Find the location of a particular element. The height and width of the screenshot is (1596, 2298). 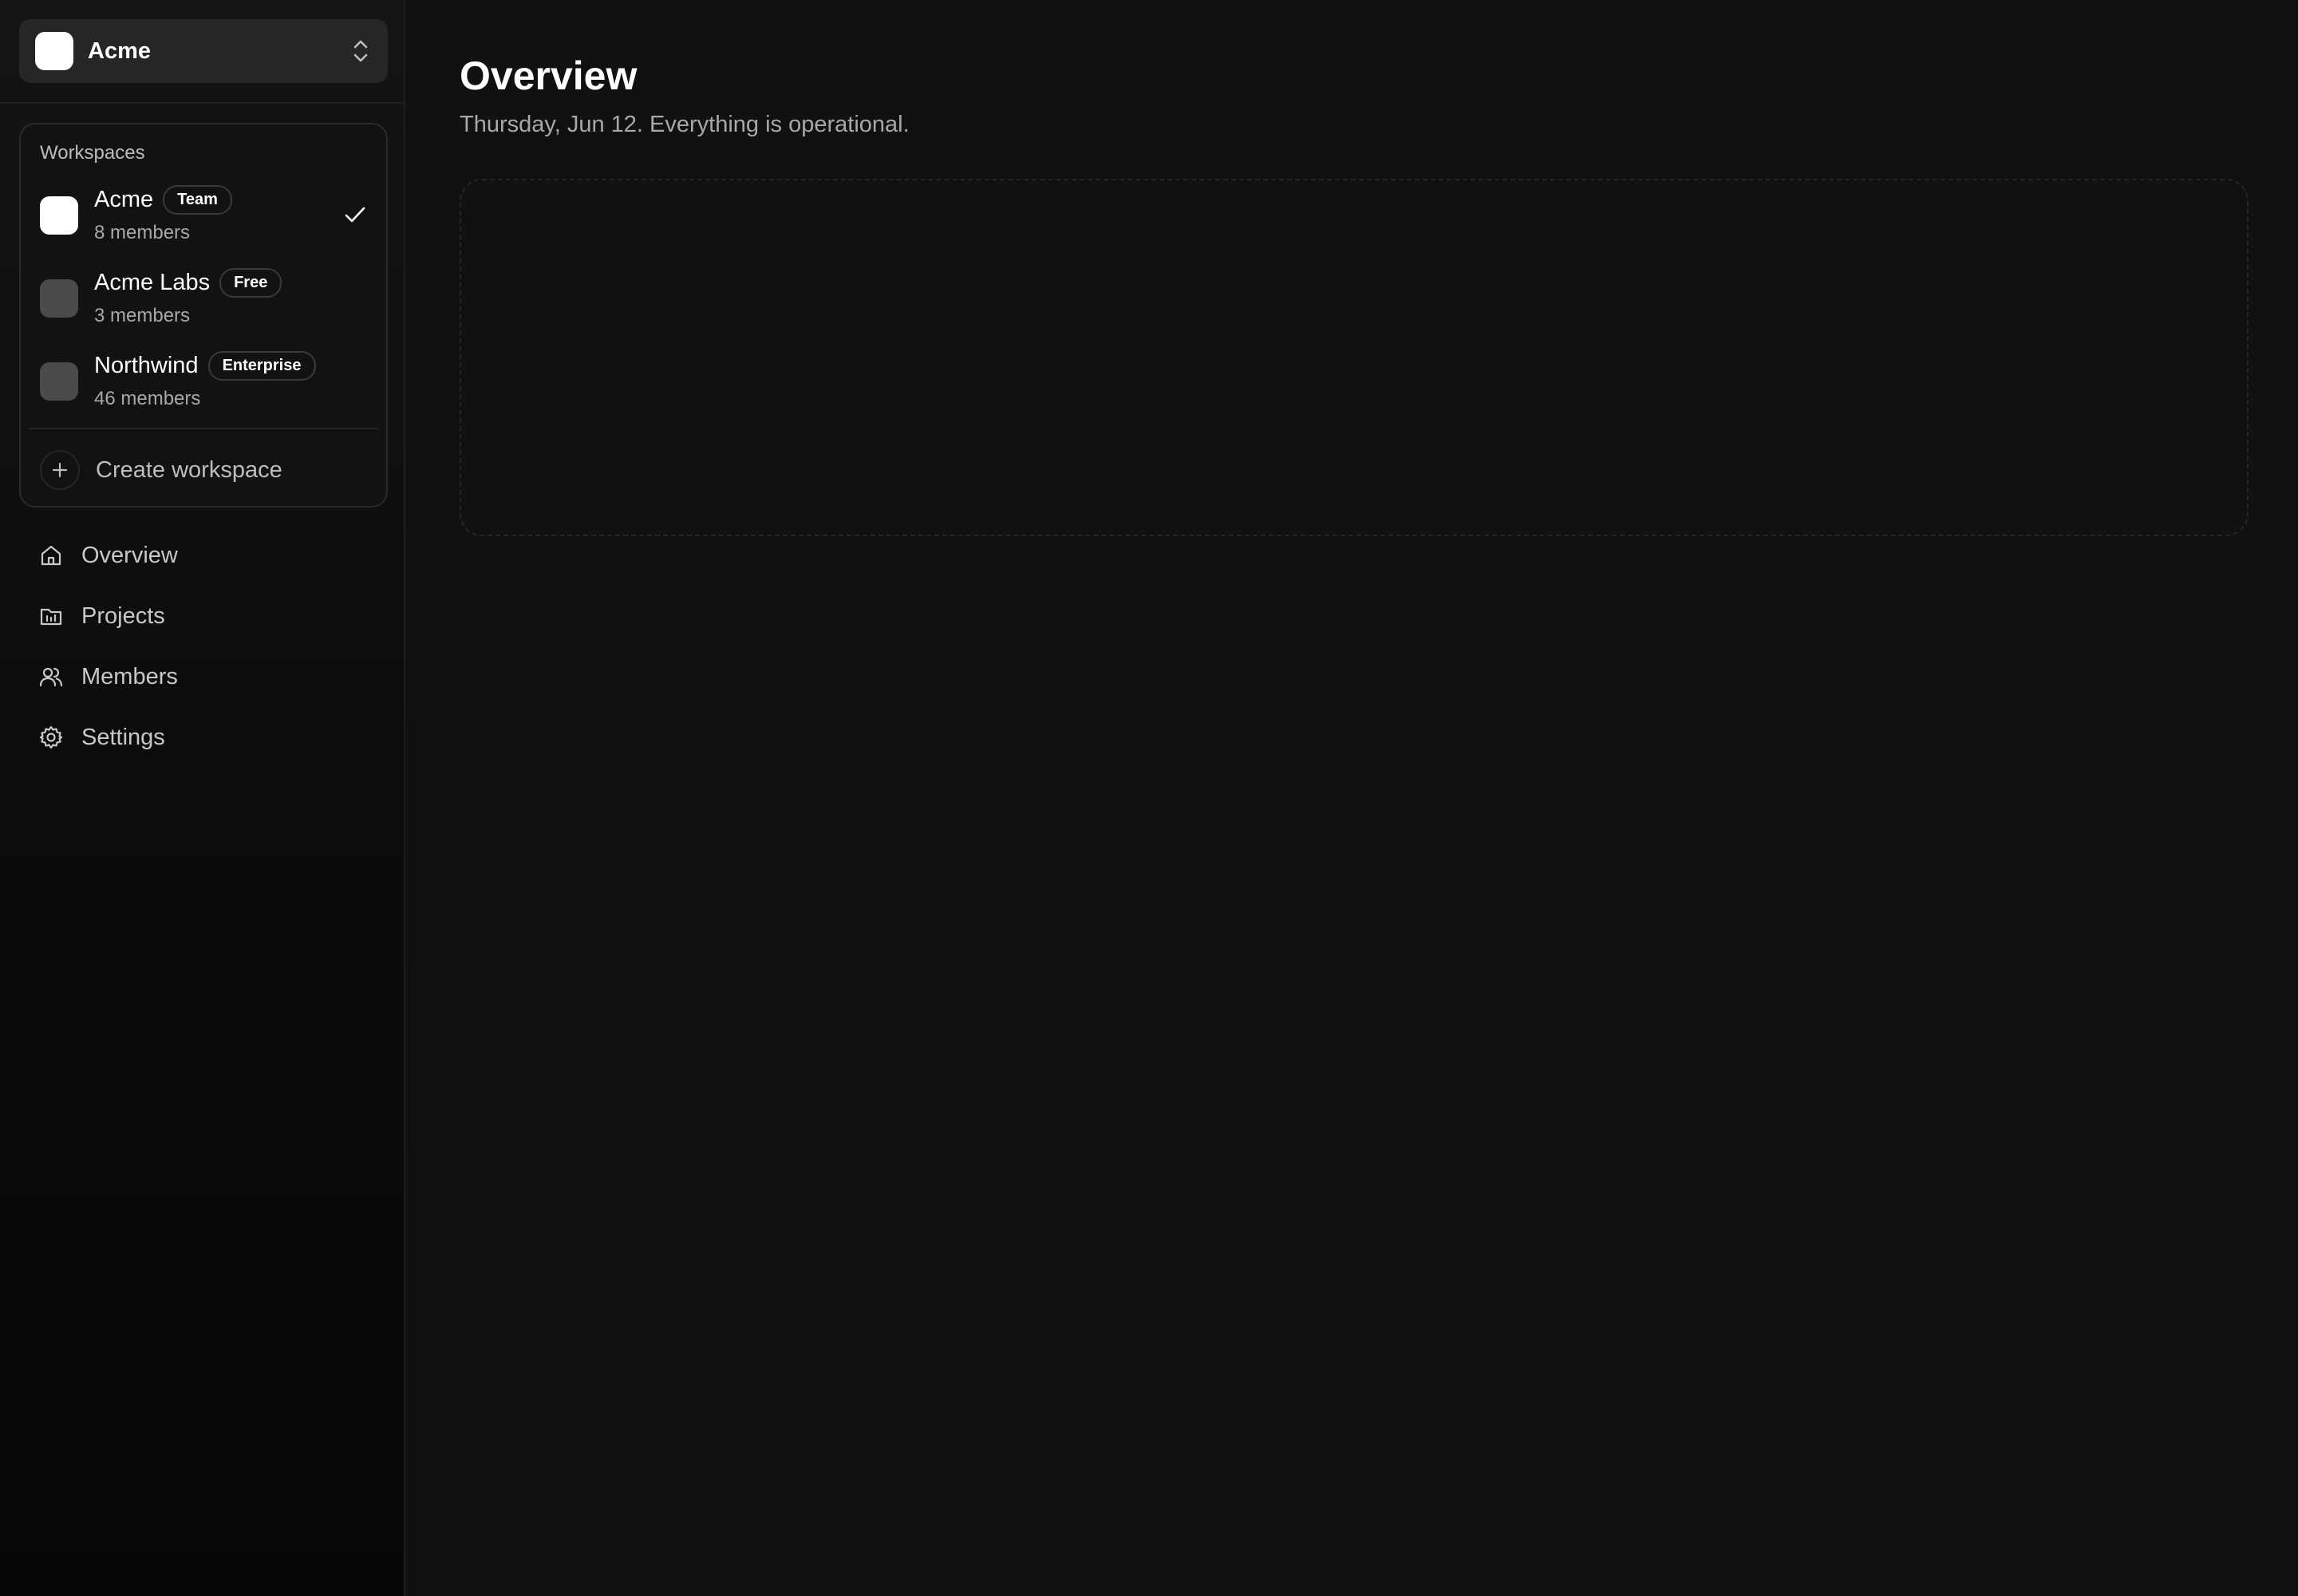

sidebar-item-label: Settings is located at coordinates (123, 737).